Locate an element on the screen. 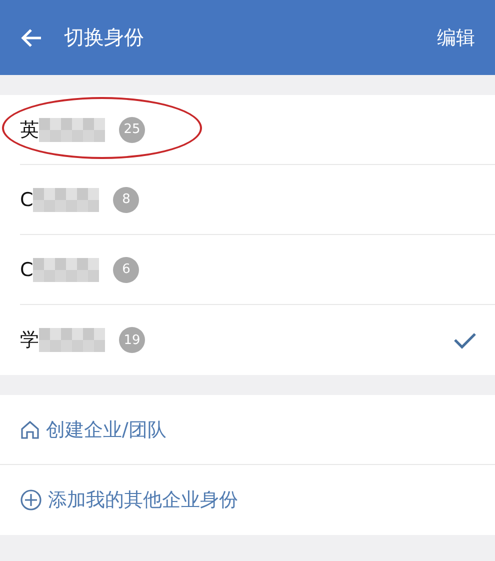 This screenshot has width=495, height=561. plus-circle-icon is located at coordinates (31, 500).